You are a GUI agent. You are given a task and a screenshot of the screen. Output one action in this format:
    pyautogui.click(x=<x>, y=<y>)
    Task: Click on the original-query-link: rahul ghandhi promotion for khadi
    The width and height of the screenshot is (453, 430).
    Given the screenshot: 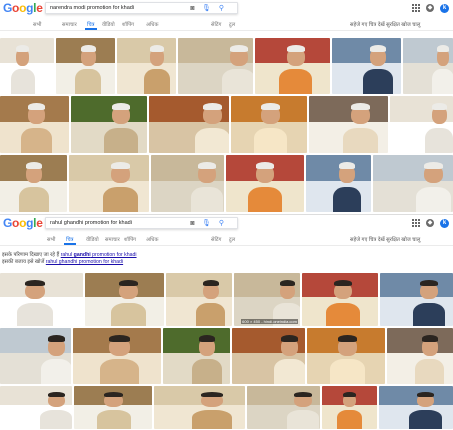 What is the action you would take?
    pyautogui.click(x=84, y=262)
    